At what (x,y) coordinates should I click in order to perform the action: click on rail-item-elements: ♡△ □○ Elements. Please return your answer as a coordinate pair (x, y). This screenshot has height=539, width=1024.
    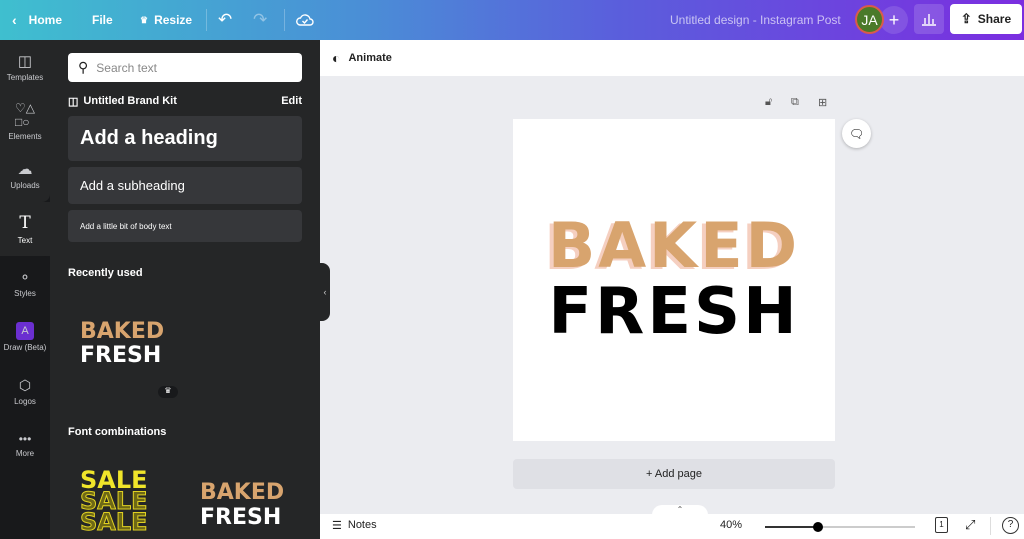
    Looking at the image, I should click on (25, 121).